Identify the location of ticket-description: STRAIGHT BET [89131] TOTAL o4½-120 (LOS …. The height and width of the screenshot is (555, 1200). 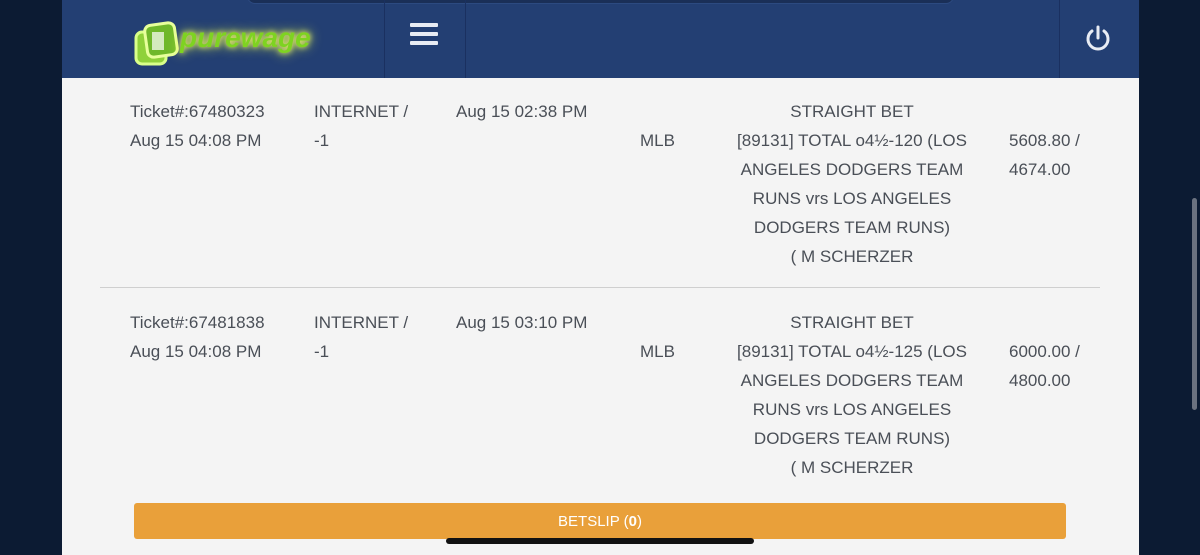
(852, 184).